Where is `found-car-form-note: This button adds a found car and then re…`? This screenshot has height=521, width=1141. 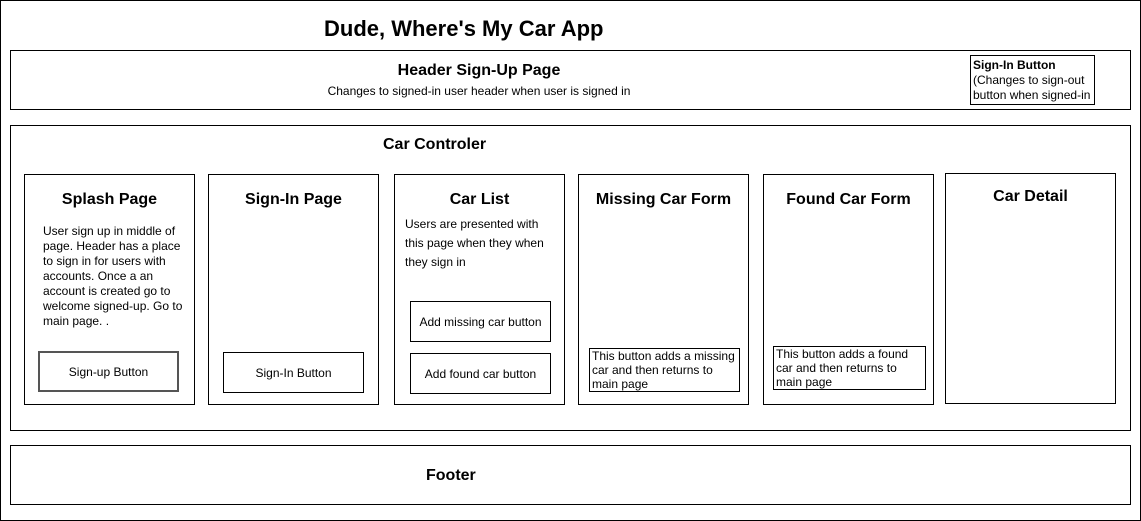
found-car-form-note: This button adds a found car and then re… is located at coordinates (849, 368).